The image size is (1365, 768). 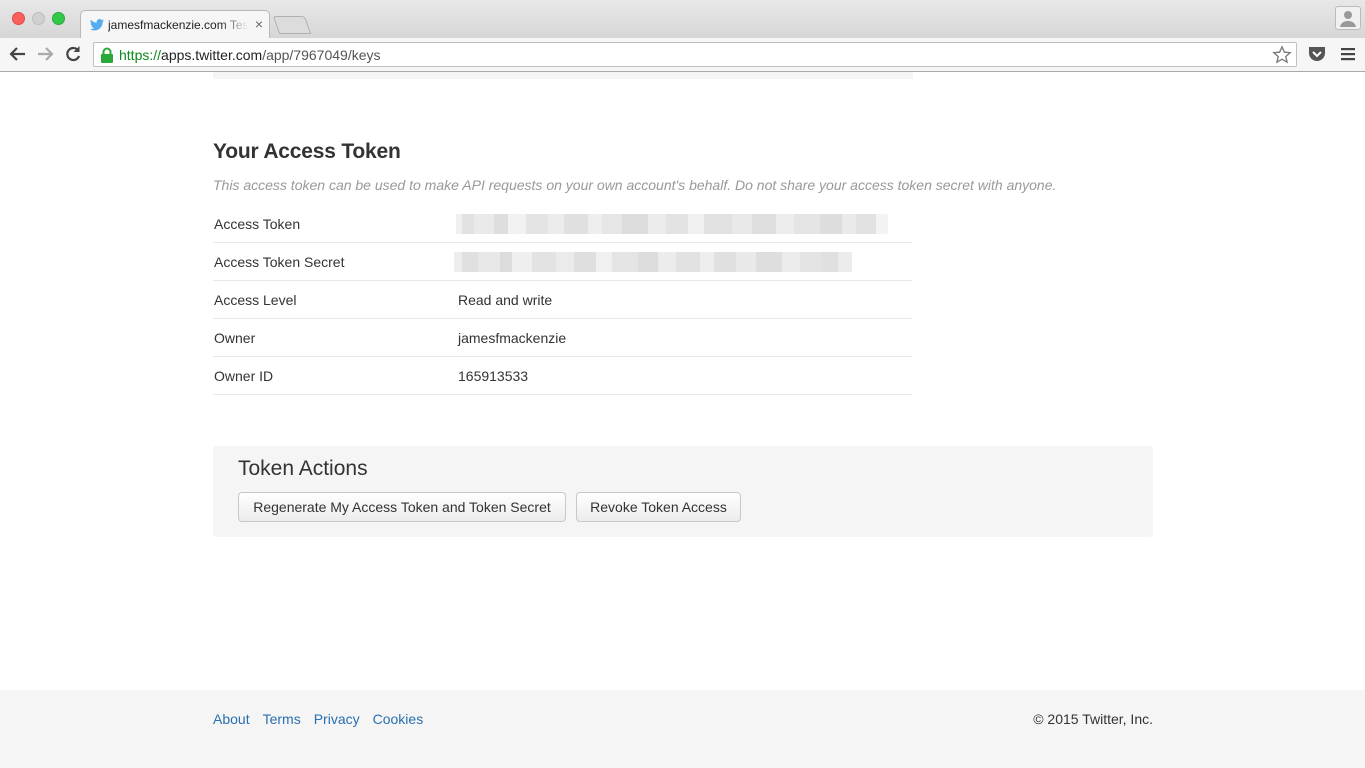 I want to click on footer-link-about: About, so click(x=231, y=719).